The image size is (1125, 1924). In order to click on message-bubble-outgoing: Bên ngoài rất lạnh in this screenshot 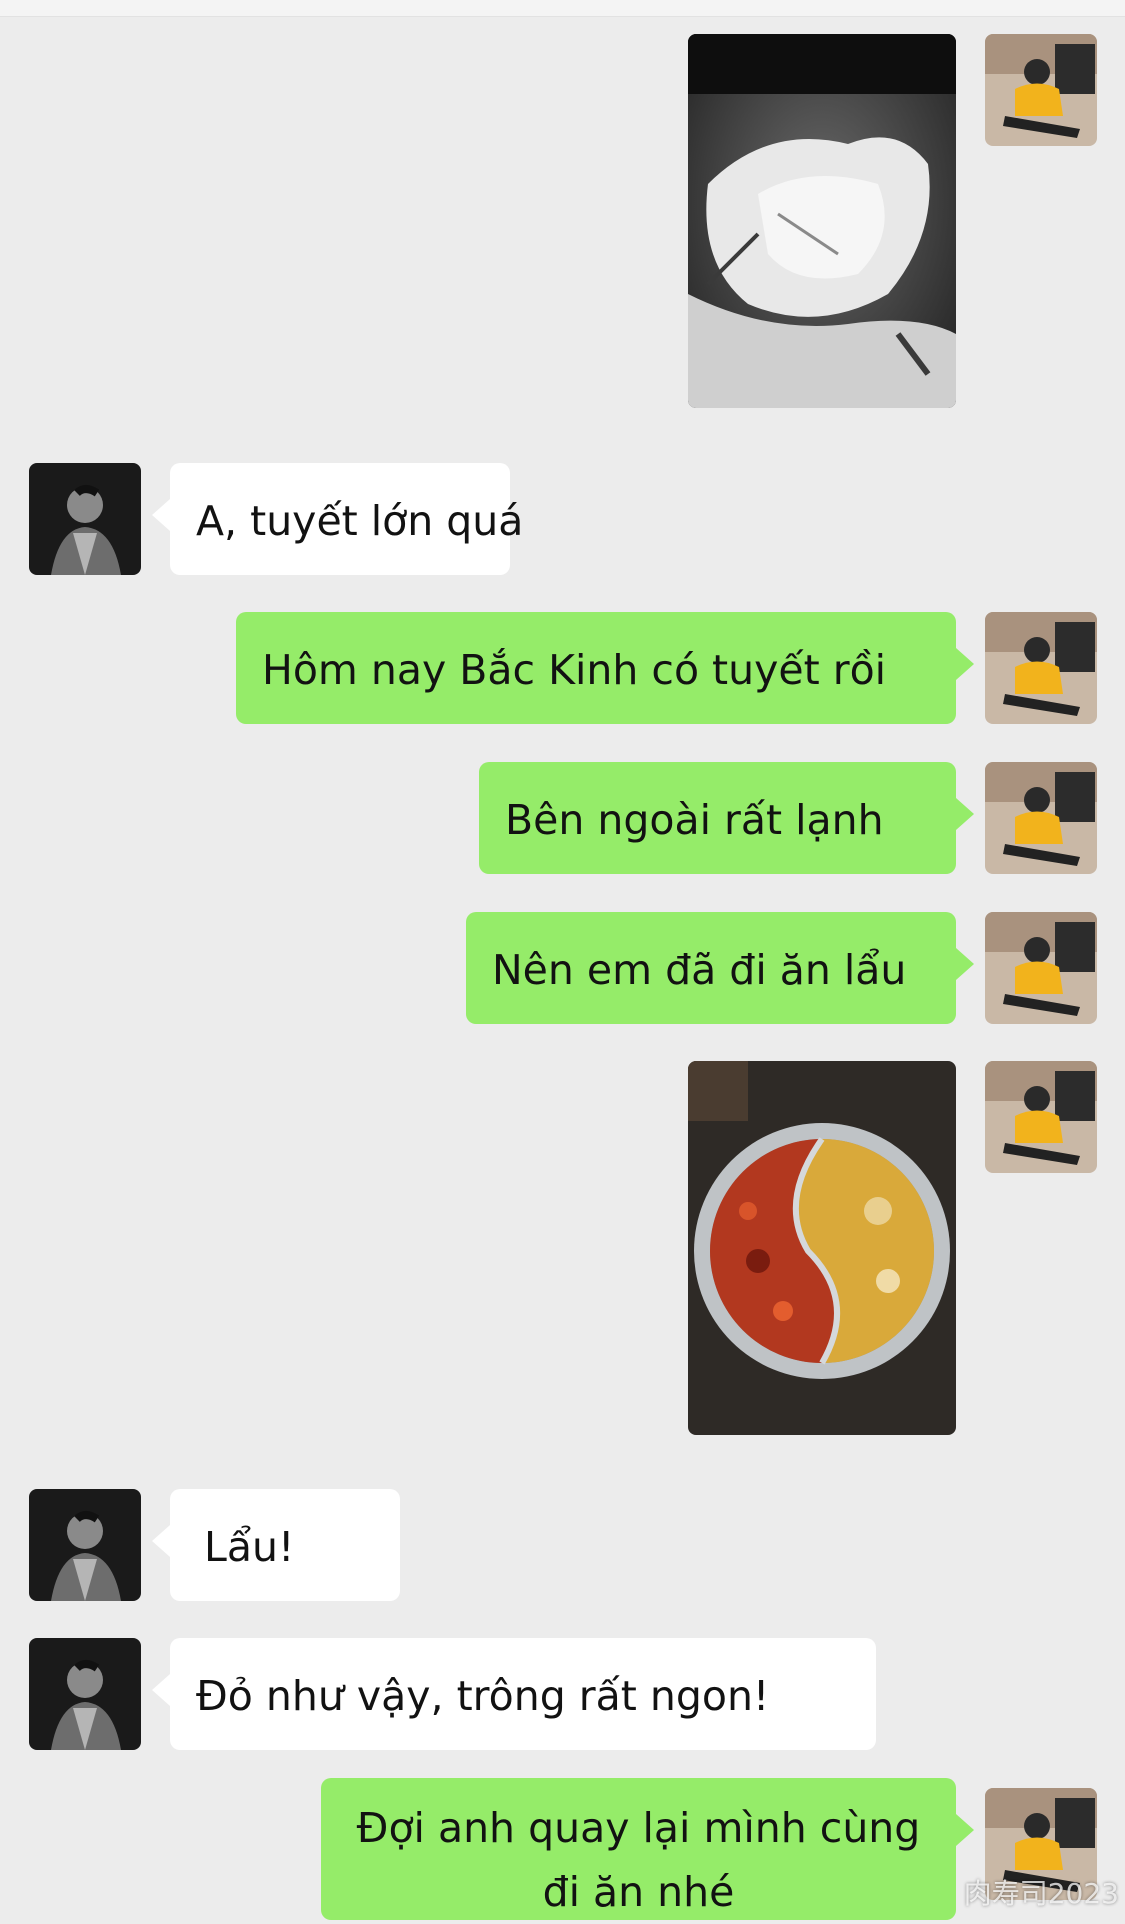, I will do `click(726, 818)`.